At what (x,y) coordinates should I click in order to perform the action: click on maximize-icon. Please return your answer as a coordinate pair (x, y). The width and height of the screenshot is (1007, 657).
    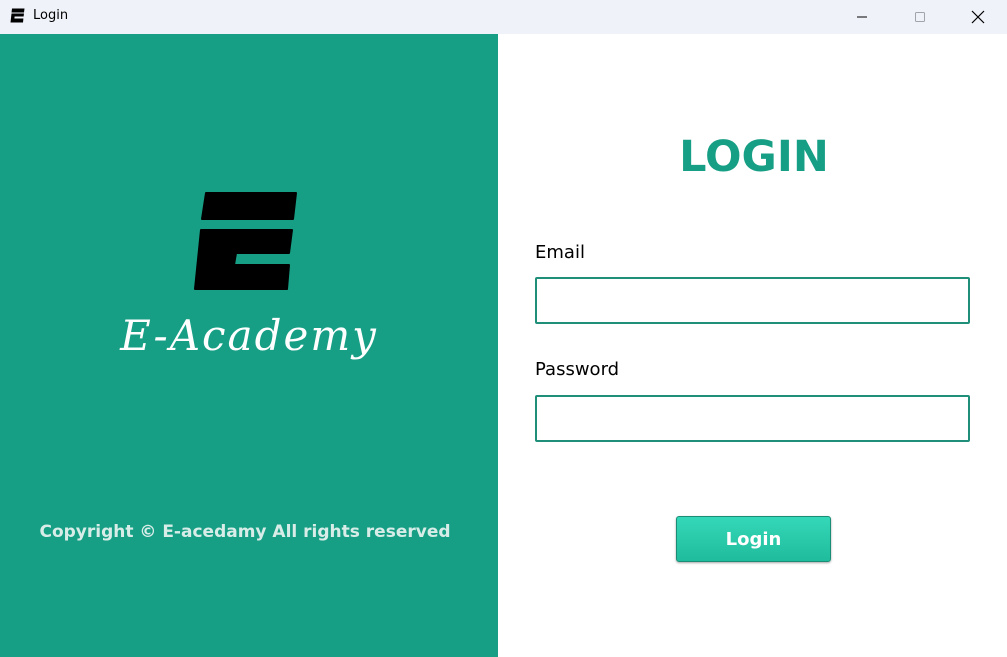
    Looking at the image, I should click on (920, 17).